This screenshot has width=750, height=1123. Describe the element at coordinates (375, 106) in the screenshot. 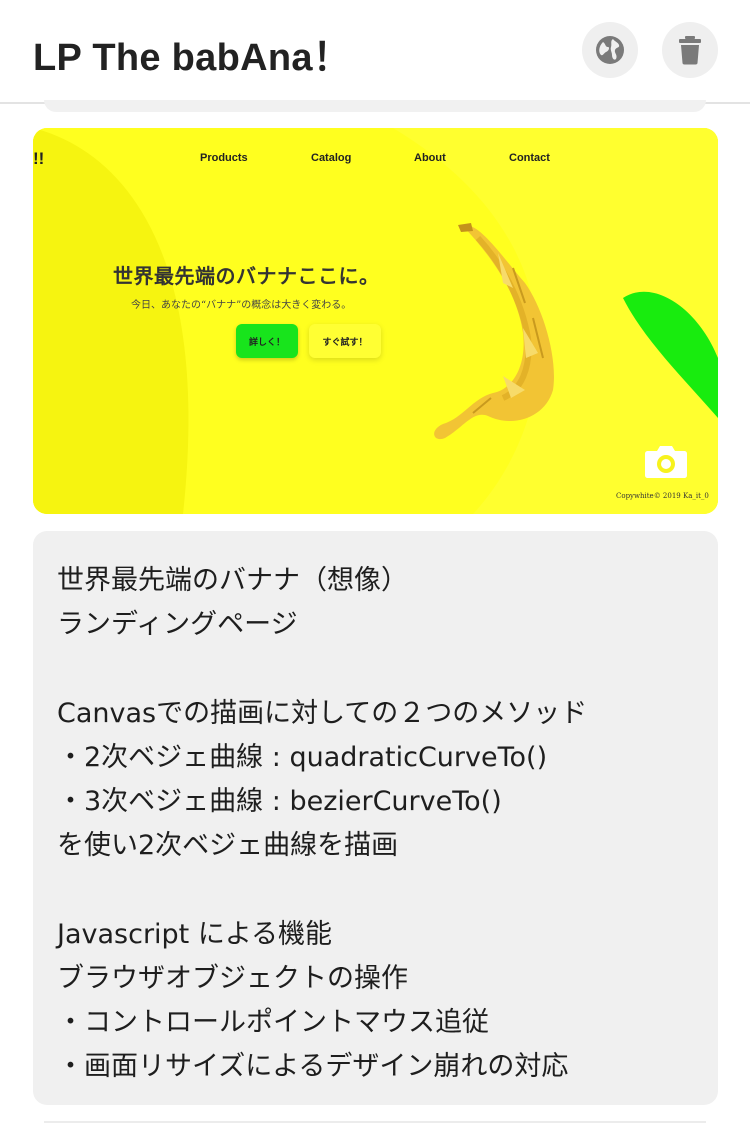

I see `previous-card-edge` at that location.